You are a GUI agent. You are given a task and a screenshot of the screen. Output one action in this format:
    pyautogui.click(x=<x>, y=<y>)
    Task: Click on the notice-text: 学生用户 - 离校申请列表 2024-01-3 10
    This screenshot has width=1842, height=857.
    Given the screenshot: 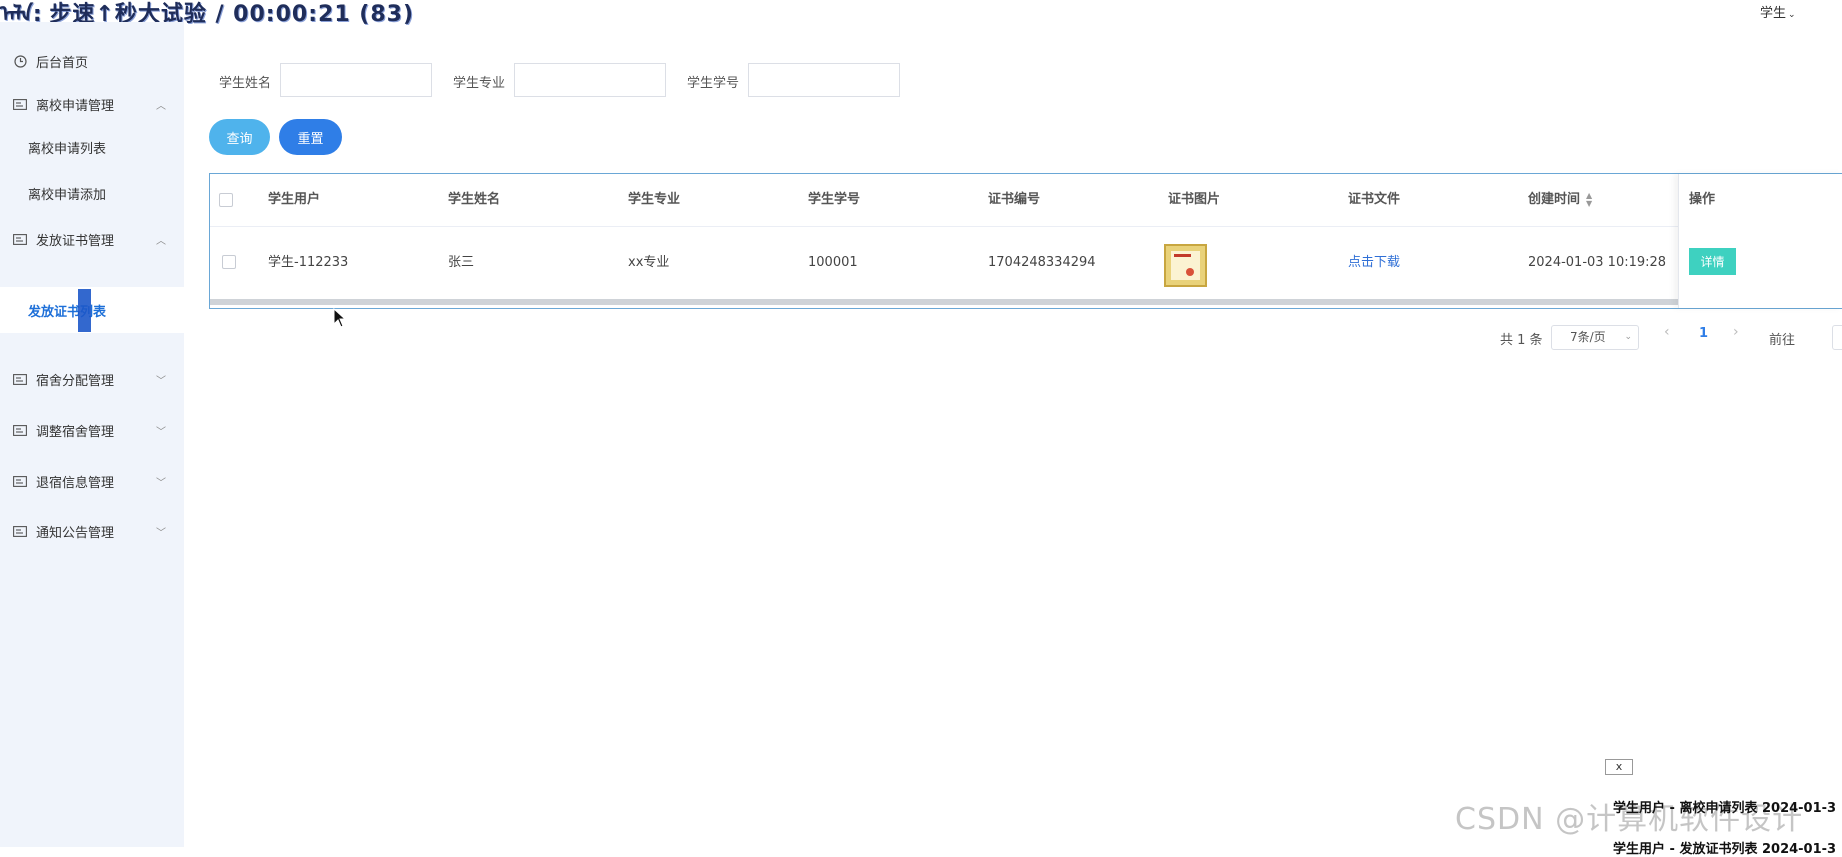 What is the action you would take?
    pyautogui.click(x=1727, y=808)
    